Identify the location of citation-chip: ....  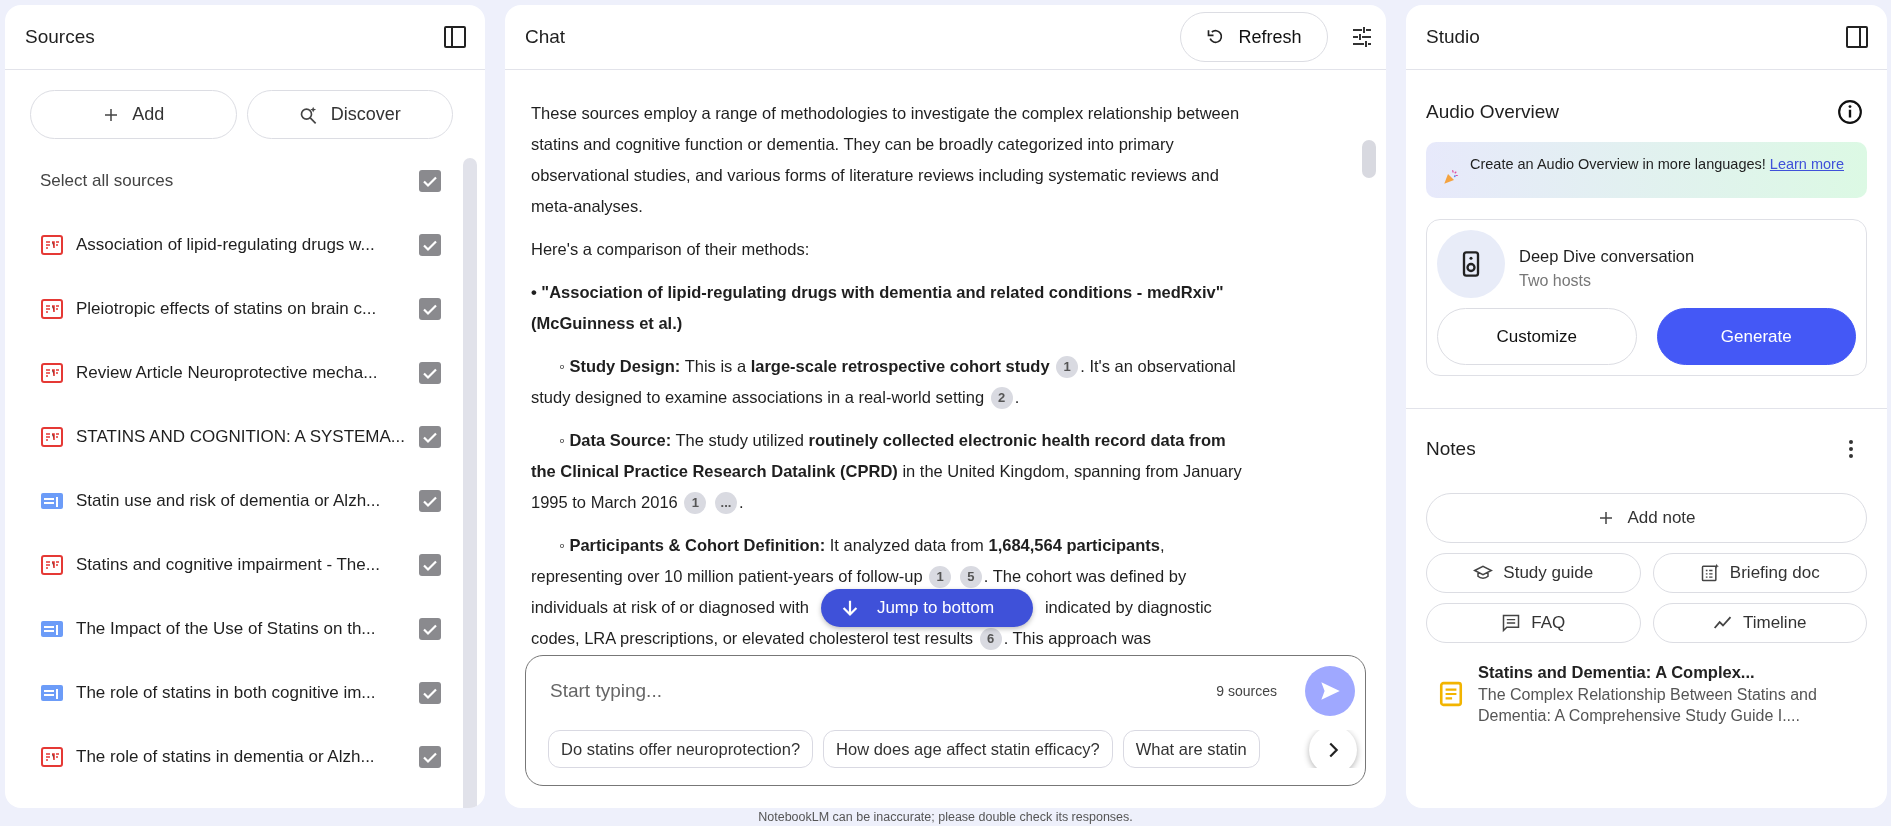
(725, 503).